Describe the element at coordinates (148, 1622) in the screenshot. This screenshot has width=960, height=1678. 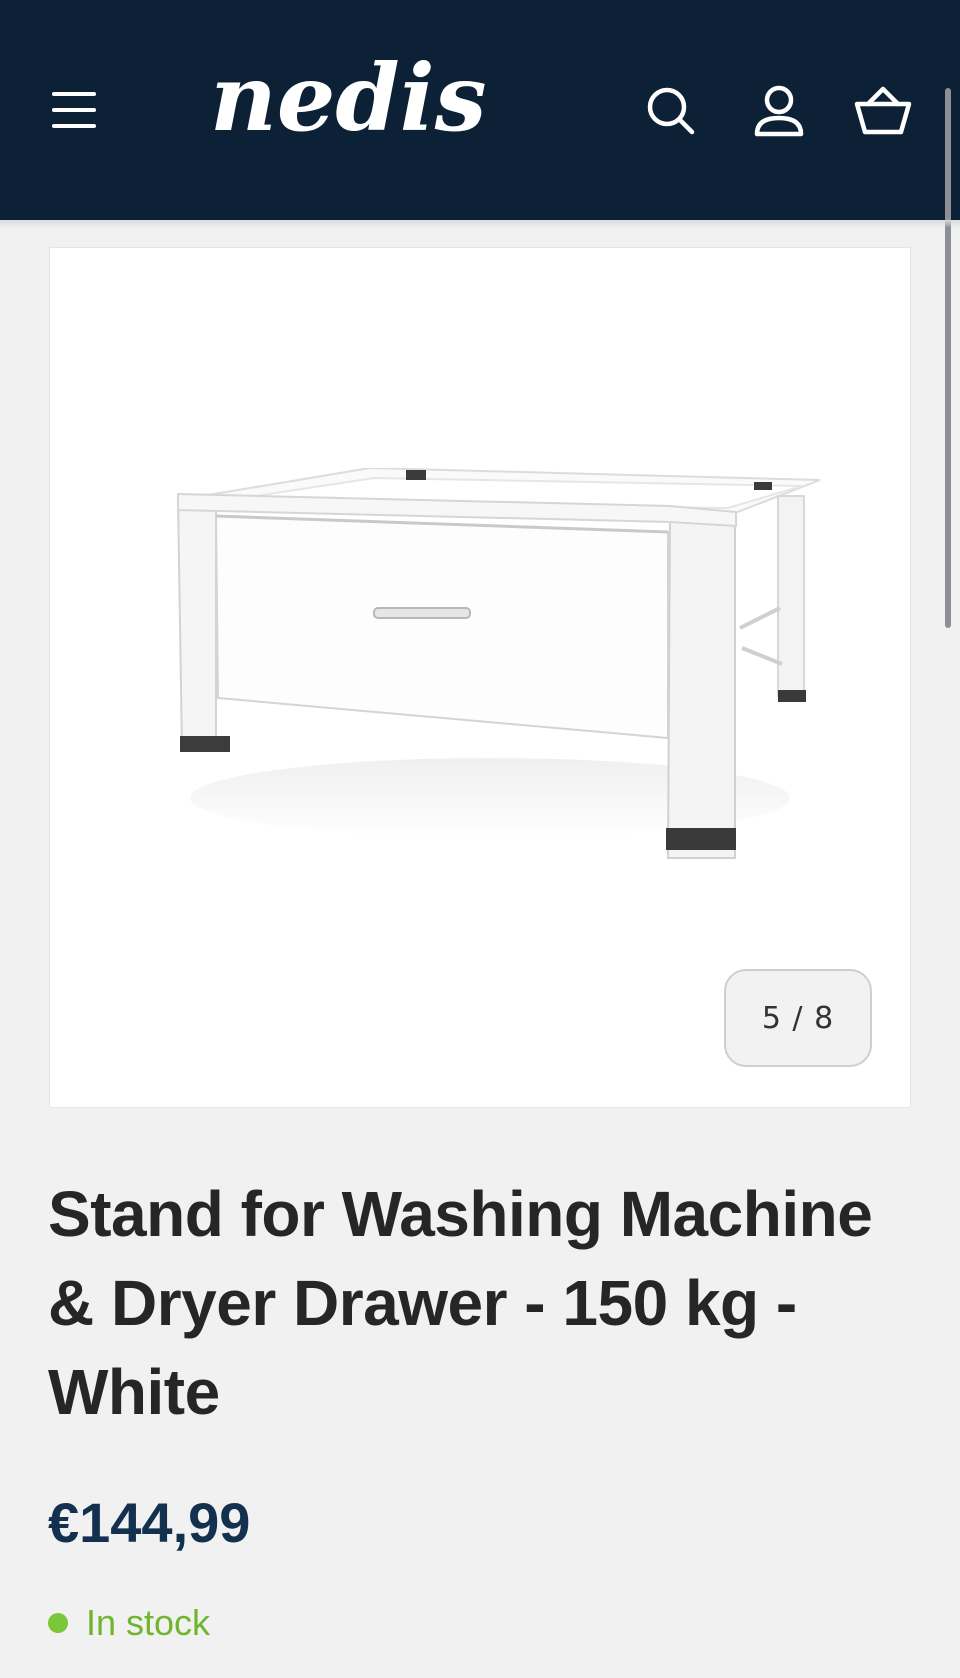
I see `stock-status: In stock` at that location.